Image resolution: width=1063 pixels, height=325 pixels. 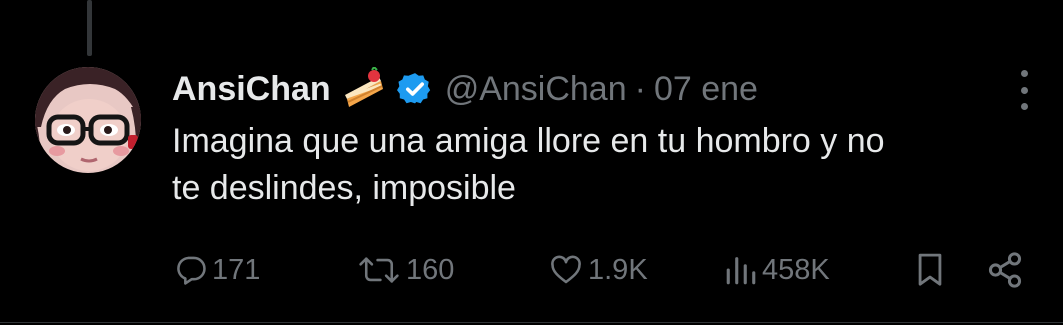 I want to click on views-count: 458K, so click(x=796, y=269).